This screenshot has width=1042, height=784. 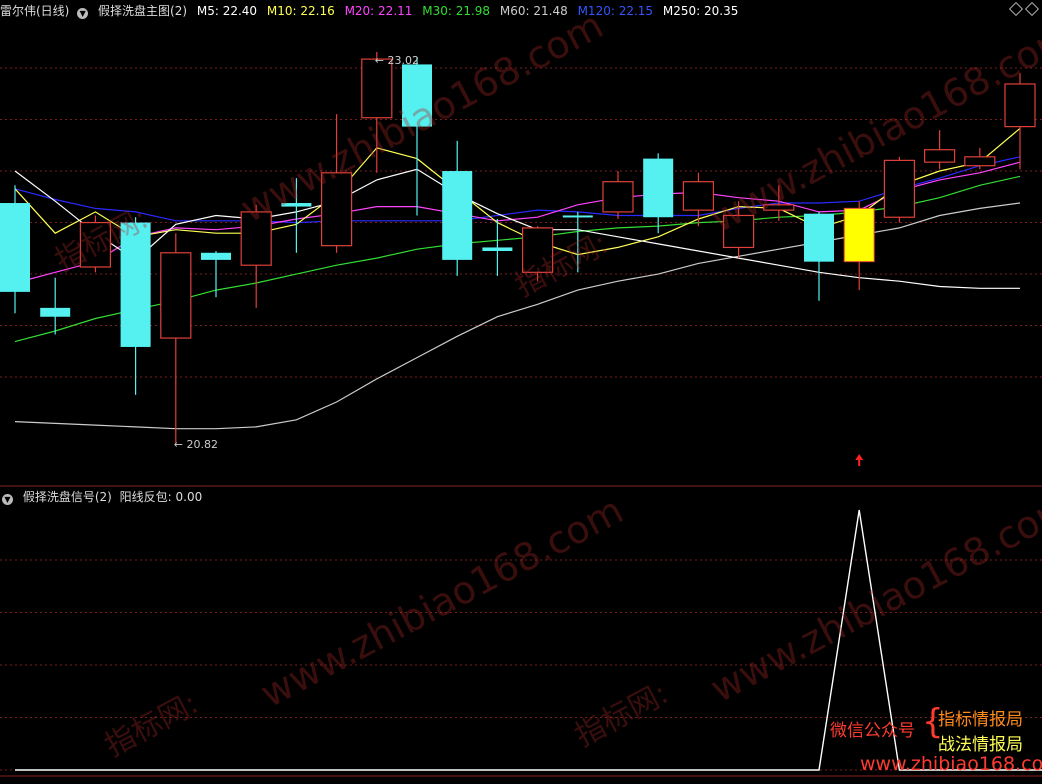 I want to click on indicator-name: 假择洗盘主图(2), so click(x=143, y=11).